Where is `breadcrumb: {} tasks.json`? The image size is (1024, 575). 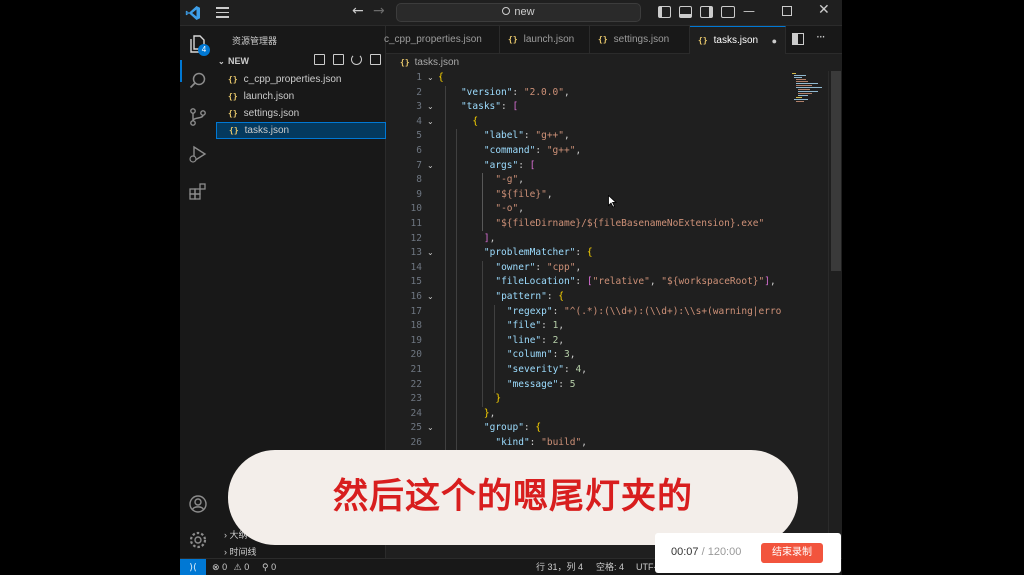
breadcrumb: {} tasks.json is located at coordinates (614, 62).